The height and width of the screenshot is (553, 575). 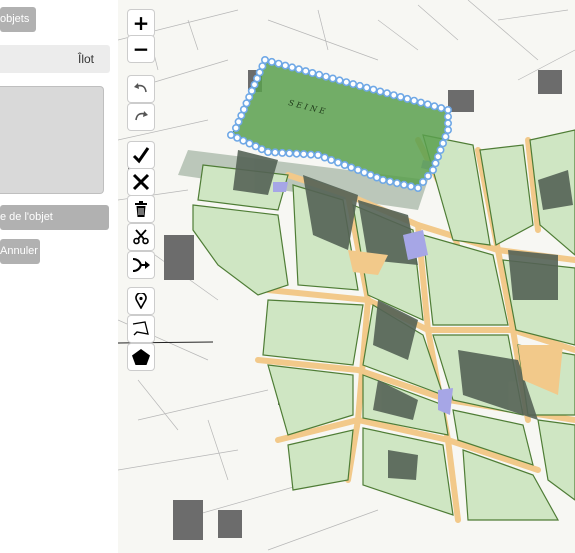 I want to click on undo-icon, so click(x=140, y=88).